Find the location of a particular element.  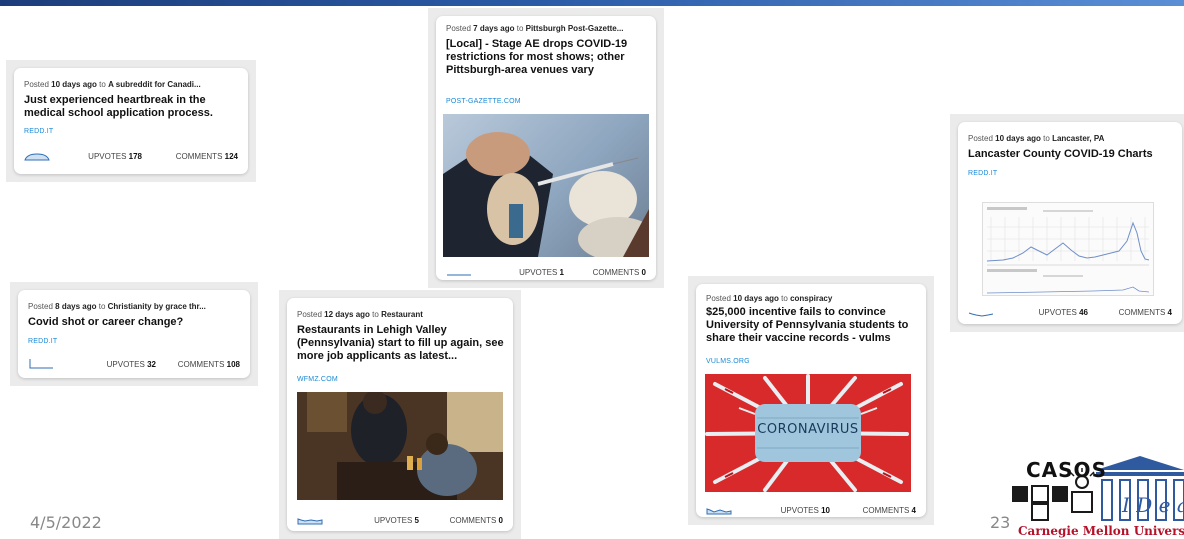

post-domain: VULMS.ORG is located at coordinates (728, 361).